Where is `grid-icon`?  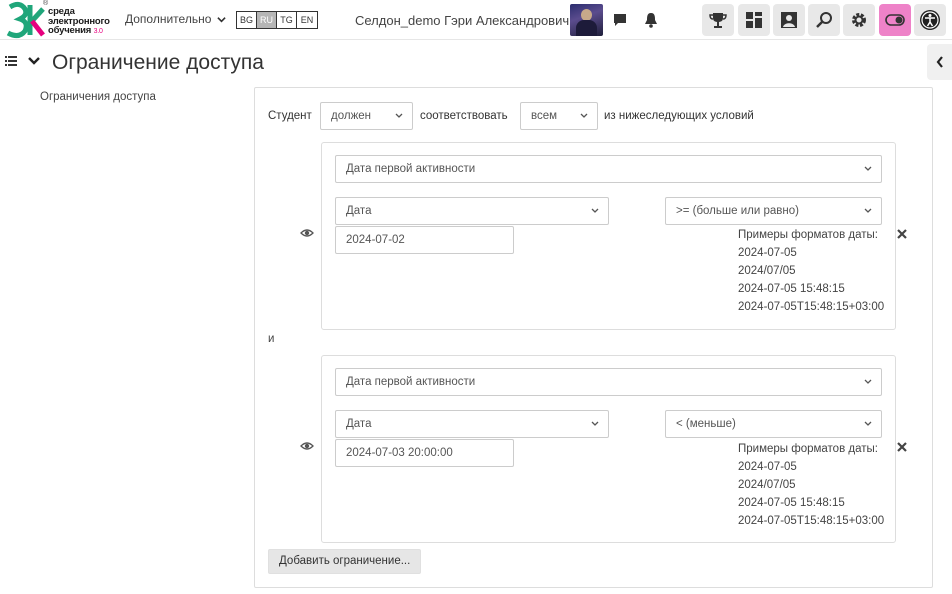
grid-icon is located at coordinates (754, 20).